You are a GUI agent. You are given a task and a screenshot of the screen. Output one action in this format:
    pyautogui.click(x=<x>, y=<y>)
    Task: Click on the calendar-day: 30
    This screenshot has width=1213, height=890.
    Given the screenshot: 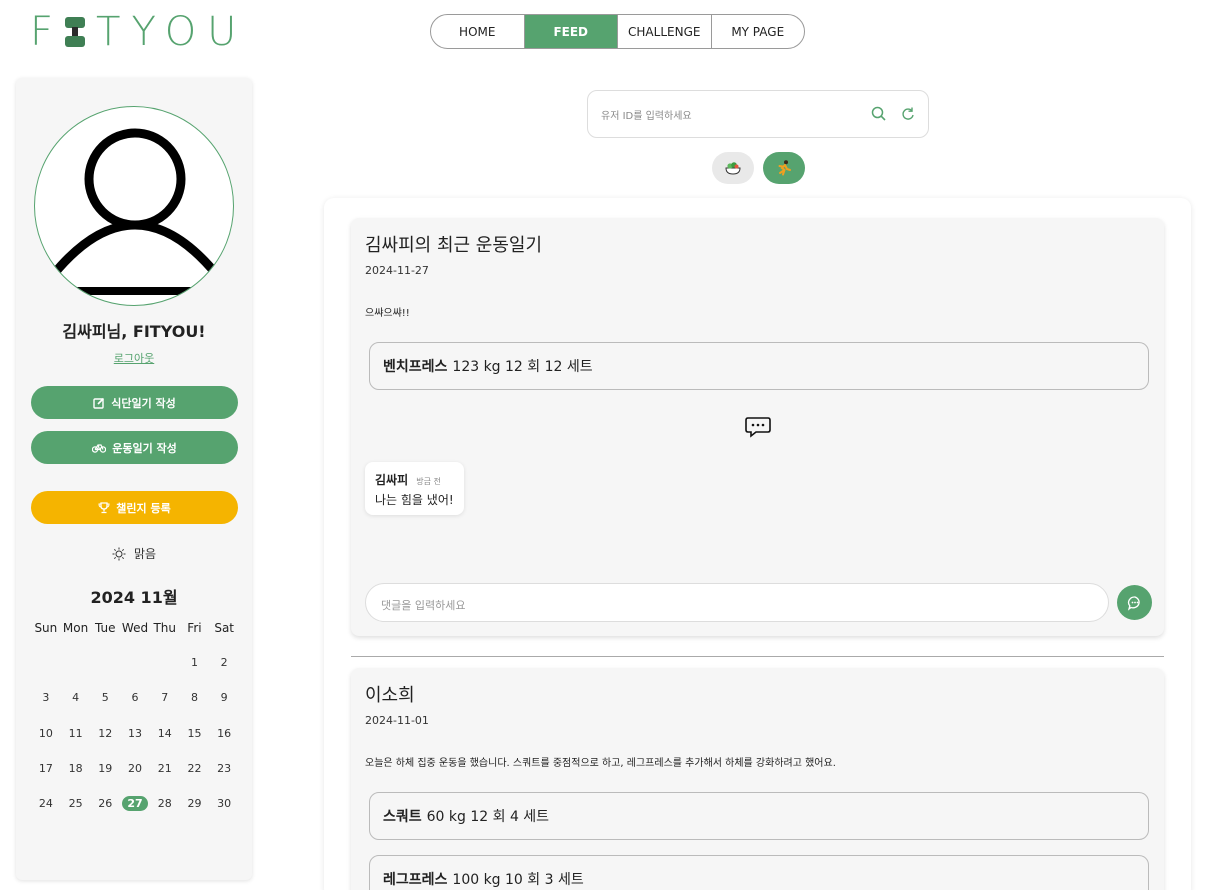 What is the action you would take?
    pyautogui.click(x=224, y=803)
    